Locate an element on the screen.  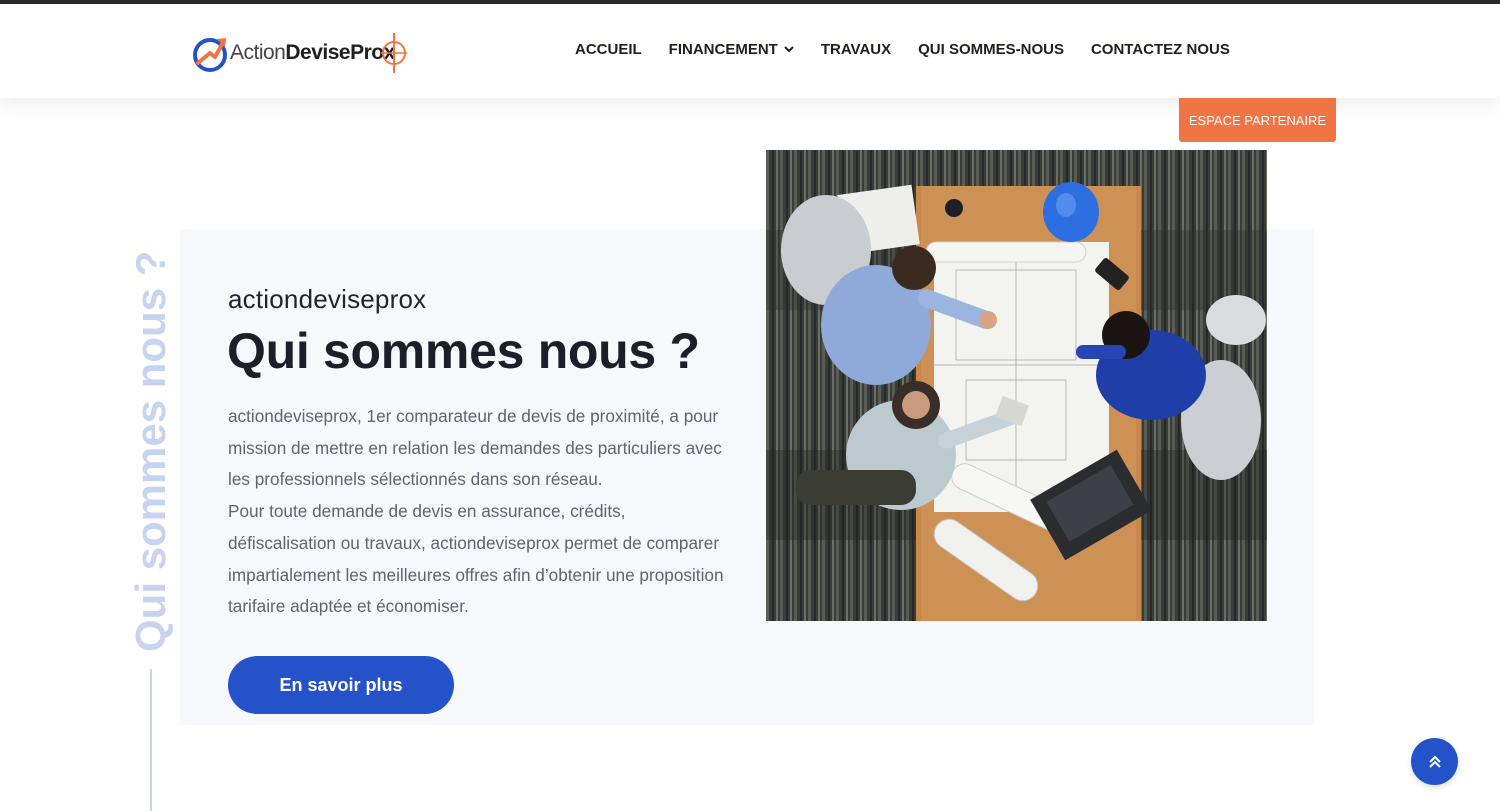
vertical-title-wrap: Qui sommes nous ? is located at coordinates (151, 451).